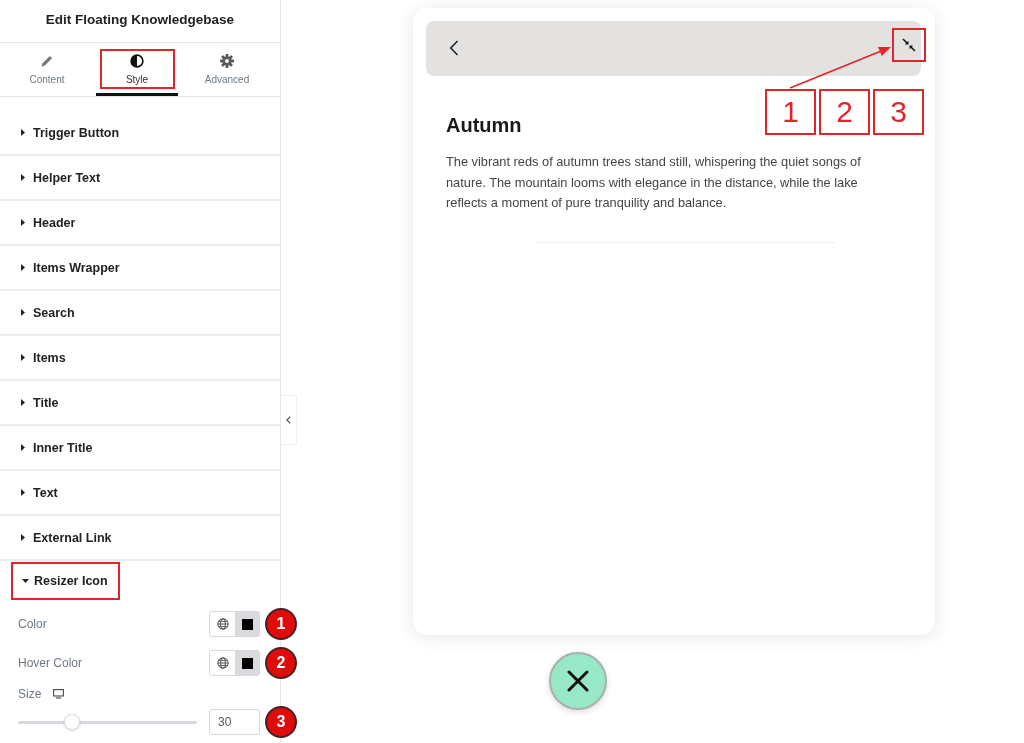 This screenshot has width=1024, height=743. I want to click on close-icon, so click(578, 681).